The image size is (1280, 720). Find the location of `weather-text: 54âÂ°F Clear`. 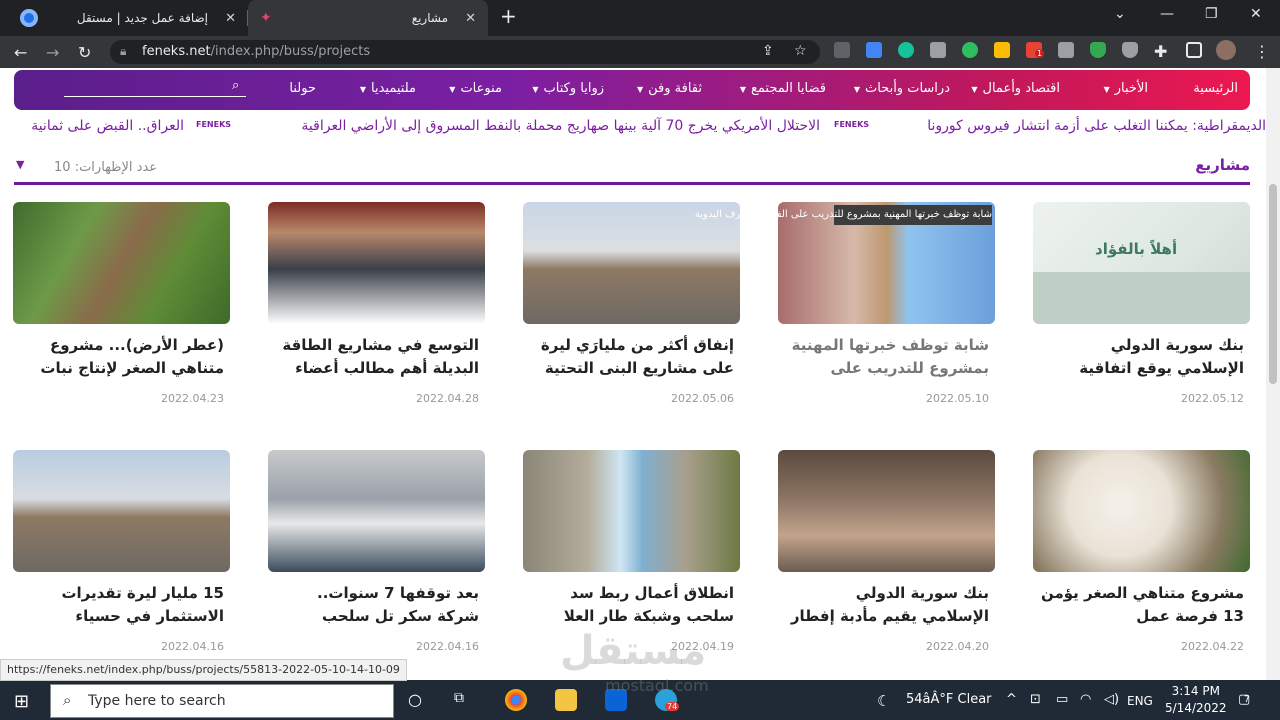

weather-text: 54âÂ°F Clear is located at coordinates (949, 699).